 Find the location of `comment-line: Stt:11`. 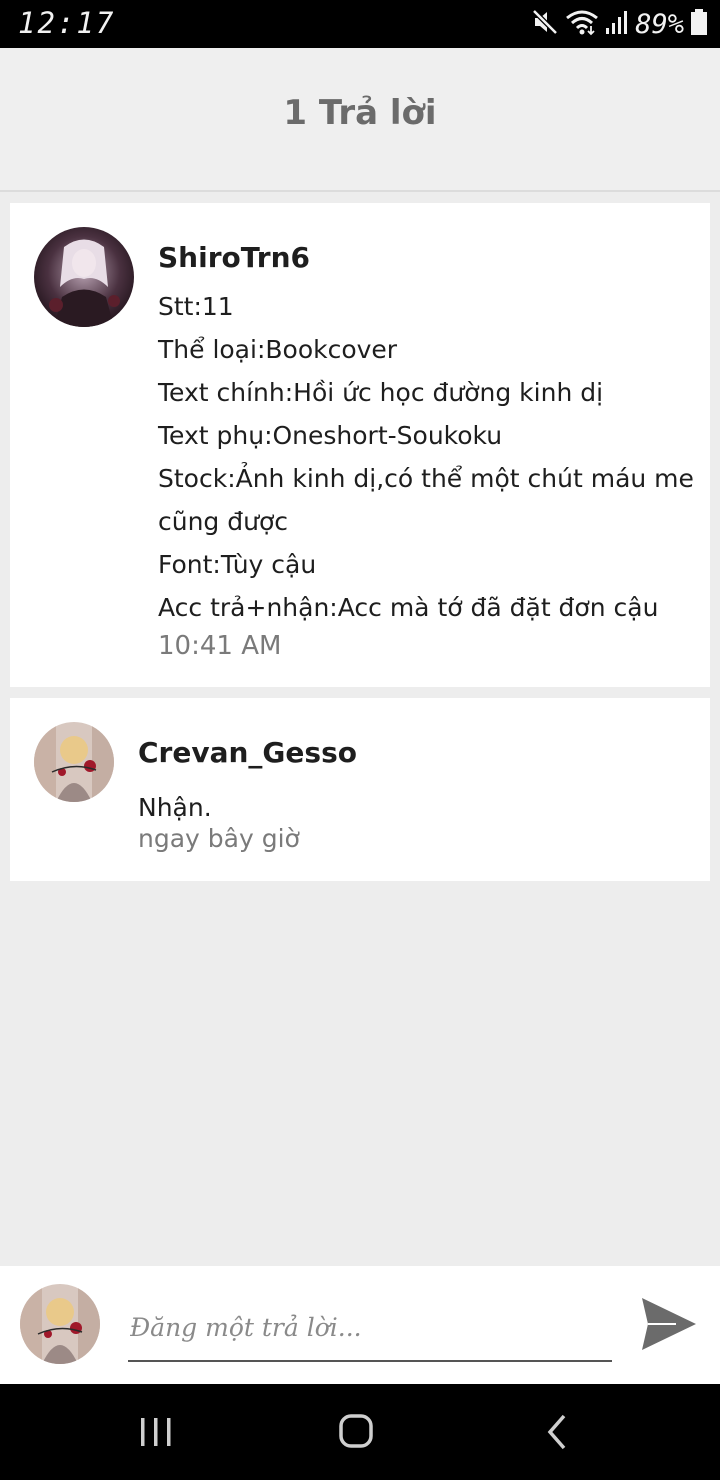

comment-line: Stt:11 is located at coordinates (196, 306).